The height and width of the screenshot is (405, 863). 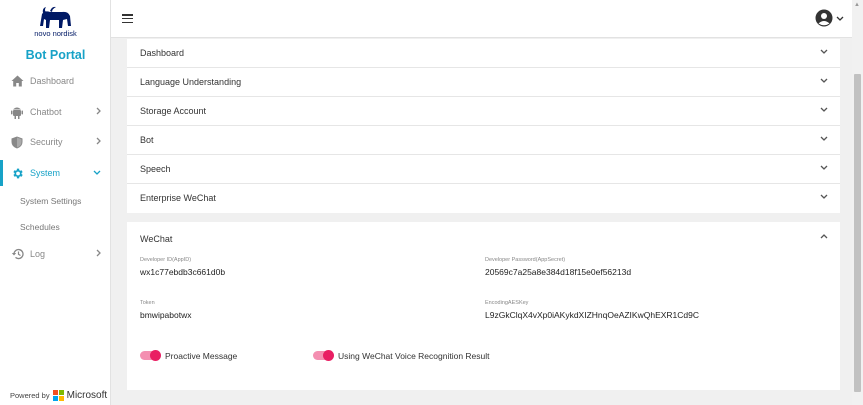 What do you see at coordinates (127, 18) in the screenshot?
I see `hamburger-icon` at bounding box center [127, 18].